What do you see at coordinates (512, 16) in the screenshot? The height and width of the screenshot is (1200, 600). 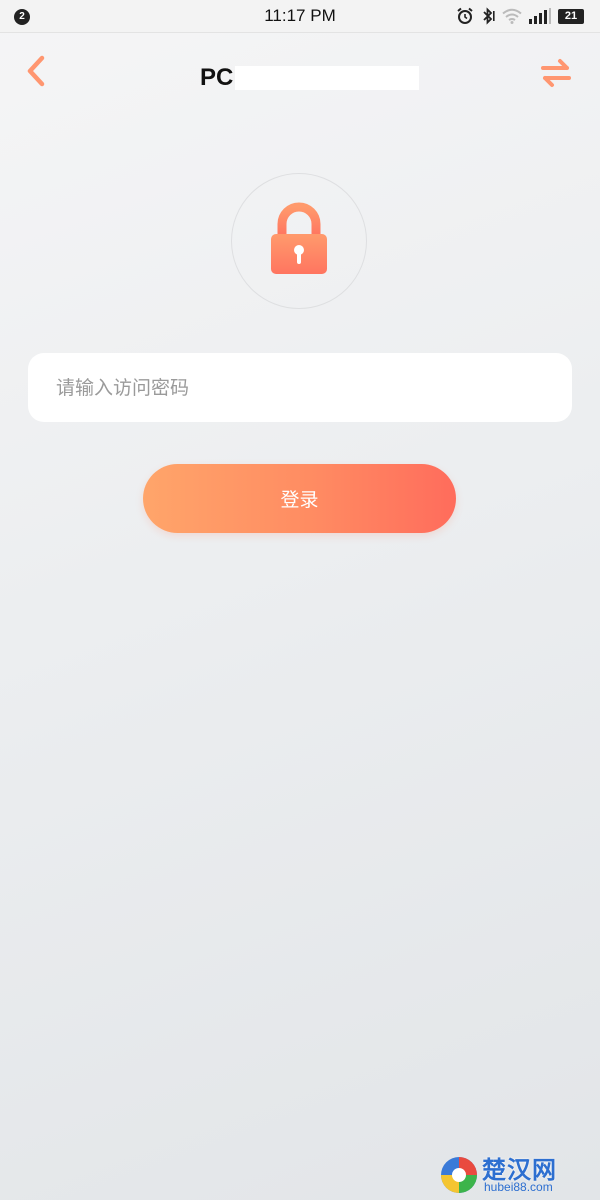 I see `wifi-icon` at bounding box center [512, 16].